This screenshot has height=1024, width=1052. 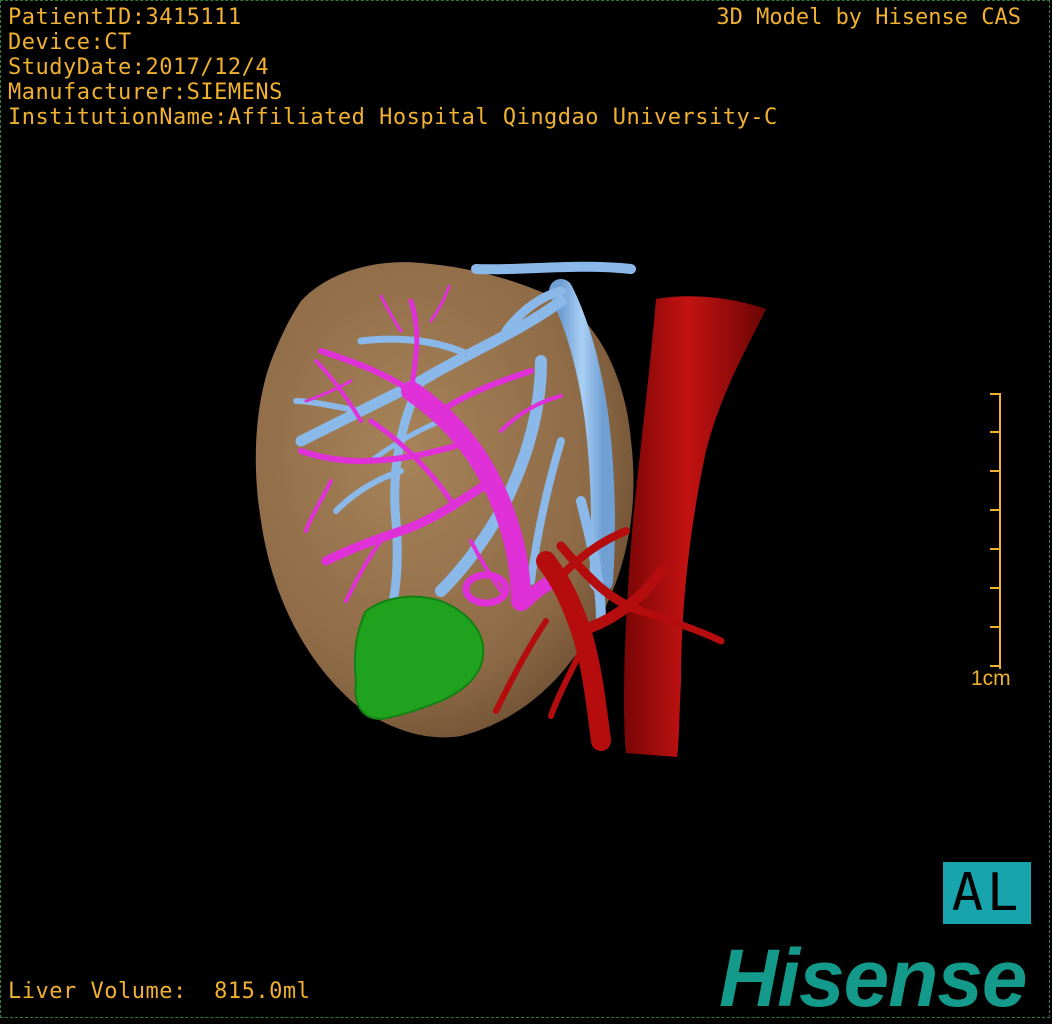 I want to click on orientation-cube-icon: AL, so click(x=987, y=893).